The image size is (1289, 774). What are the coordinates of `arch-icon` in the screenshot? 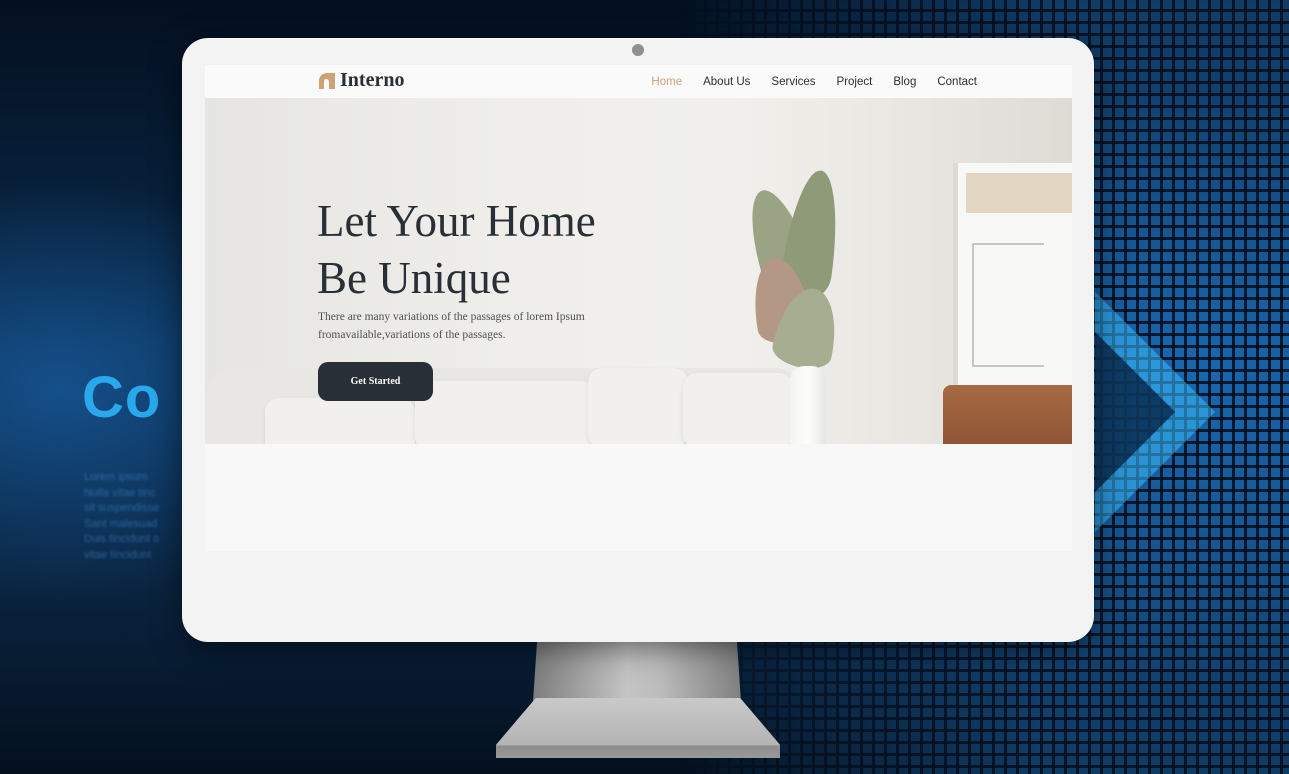 It's located at (327, 80).